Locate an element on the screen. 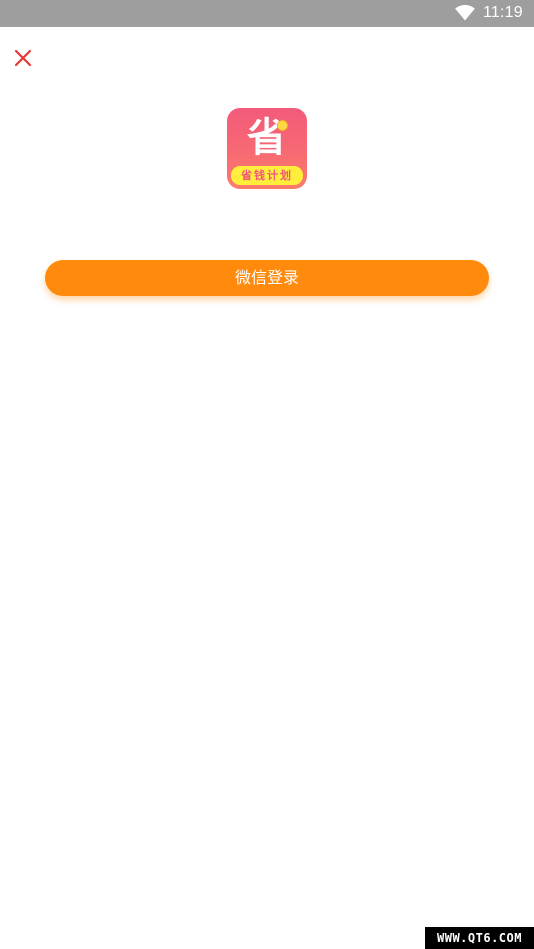  wifi-icon is located at coordinates (465, 13).